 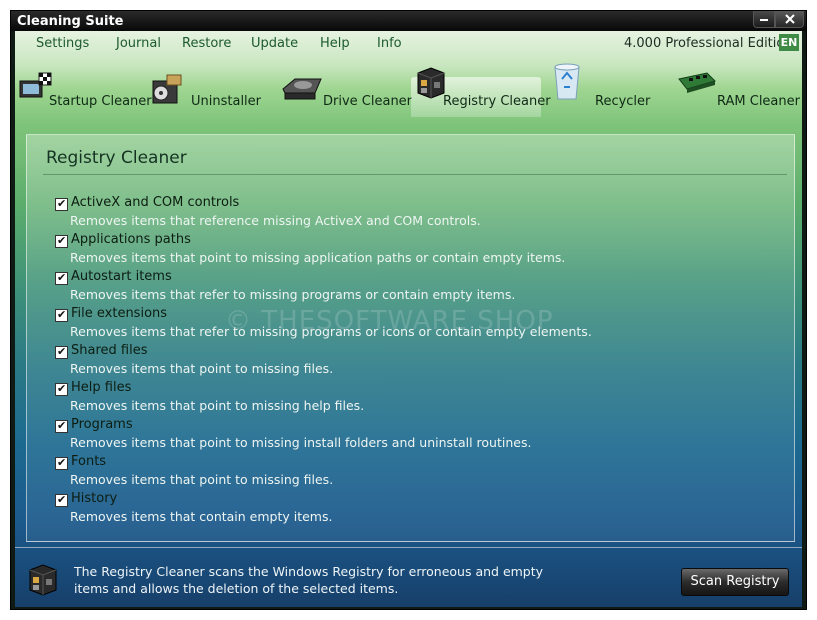 I want to click on tab-ram-cleaner: RAM Cleaner, so click(x=738, y=94).